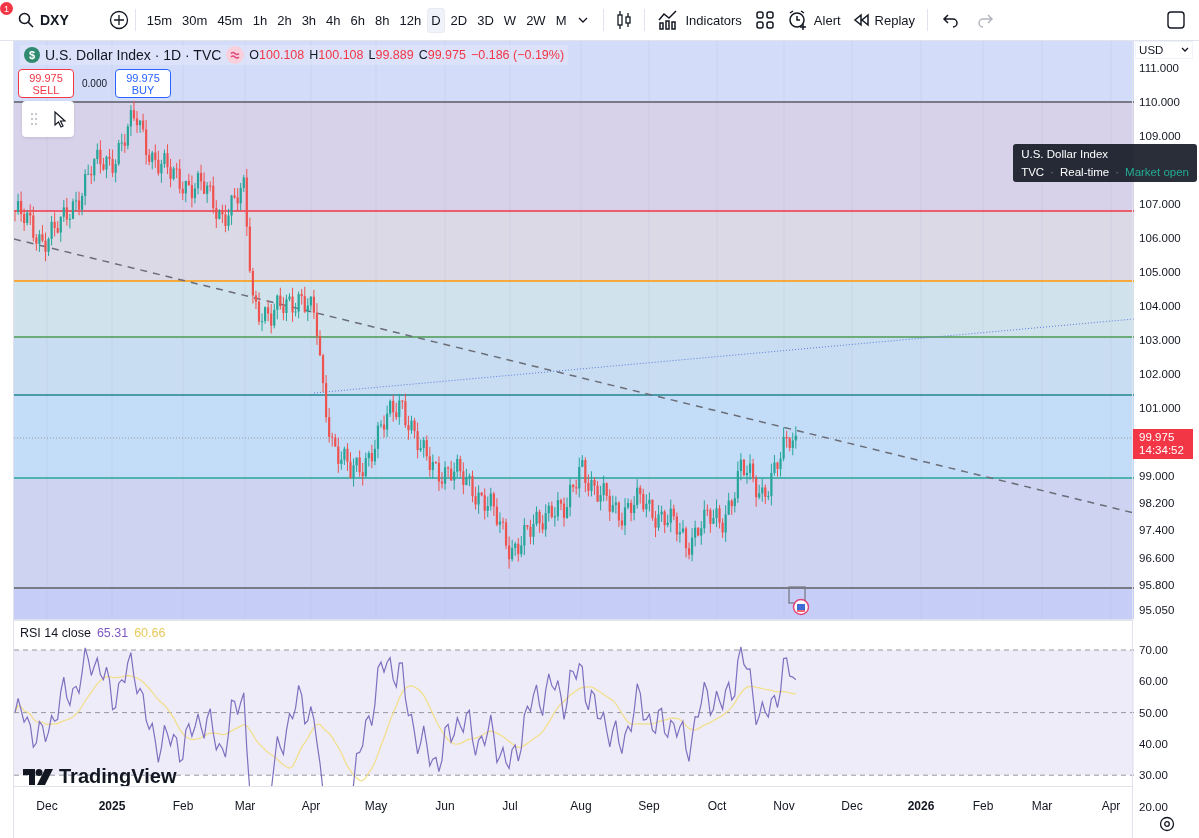  Describe the element at coordinates (1164, 50) in the screenshot. I see `currency-dropdown: USD` at that location.